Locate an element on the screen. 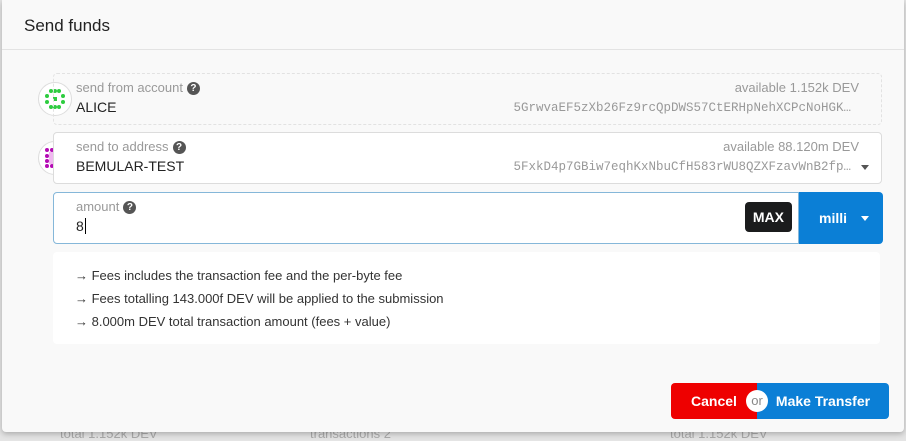 Image resolution: width=906 pixels, height=441 pixels. modal-title: Send funds is located at coordinates (453, 25).